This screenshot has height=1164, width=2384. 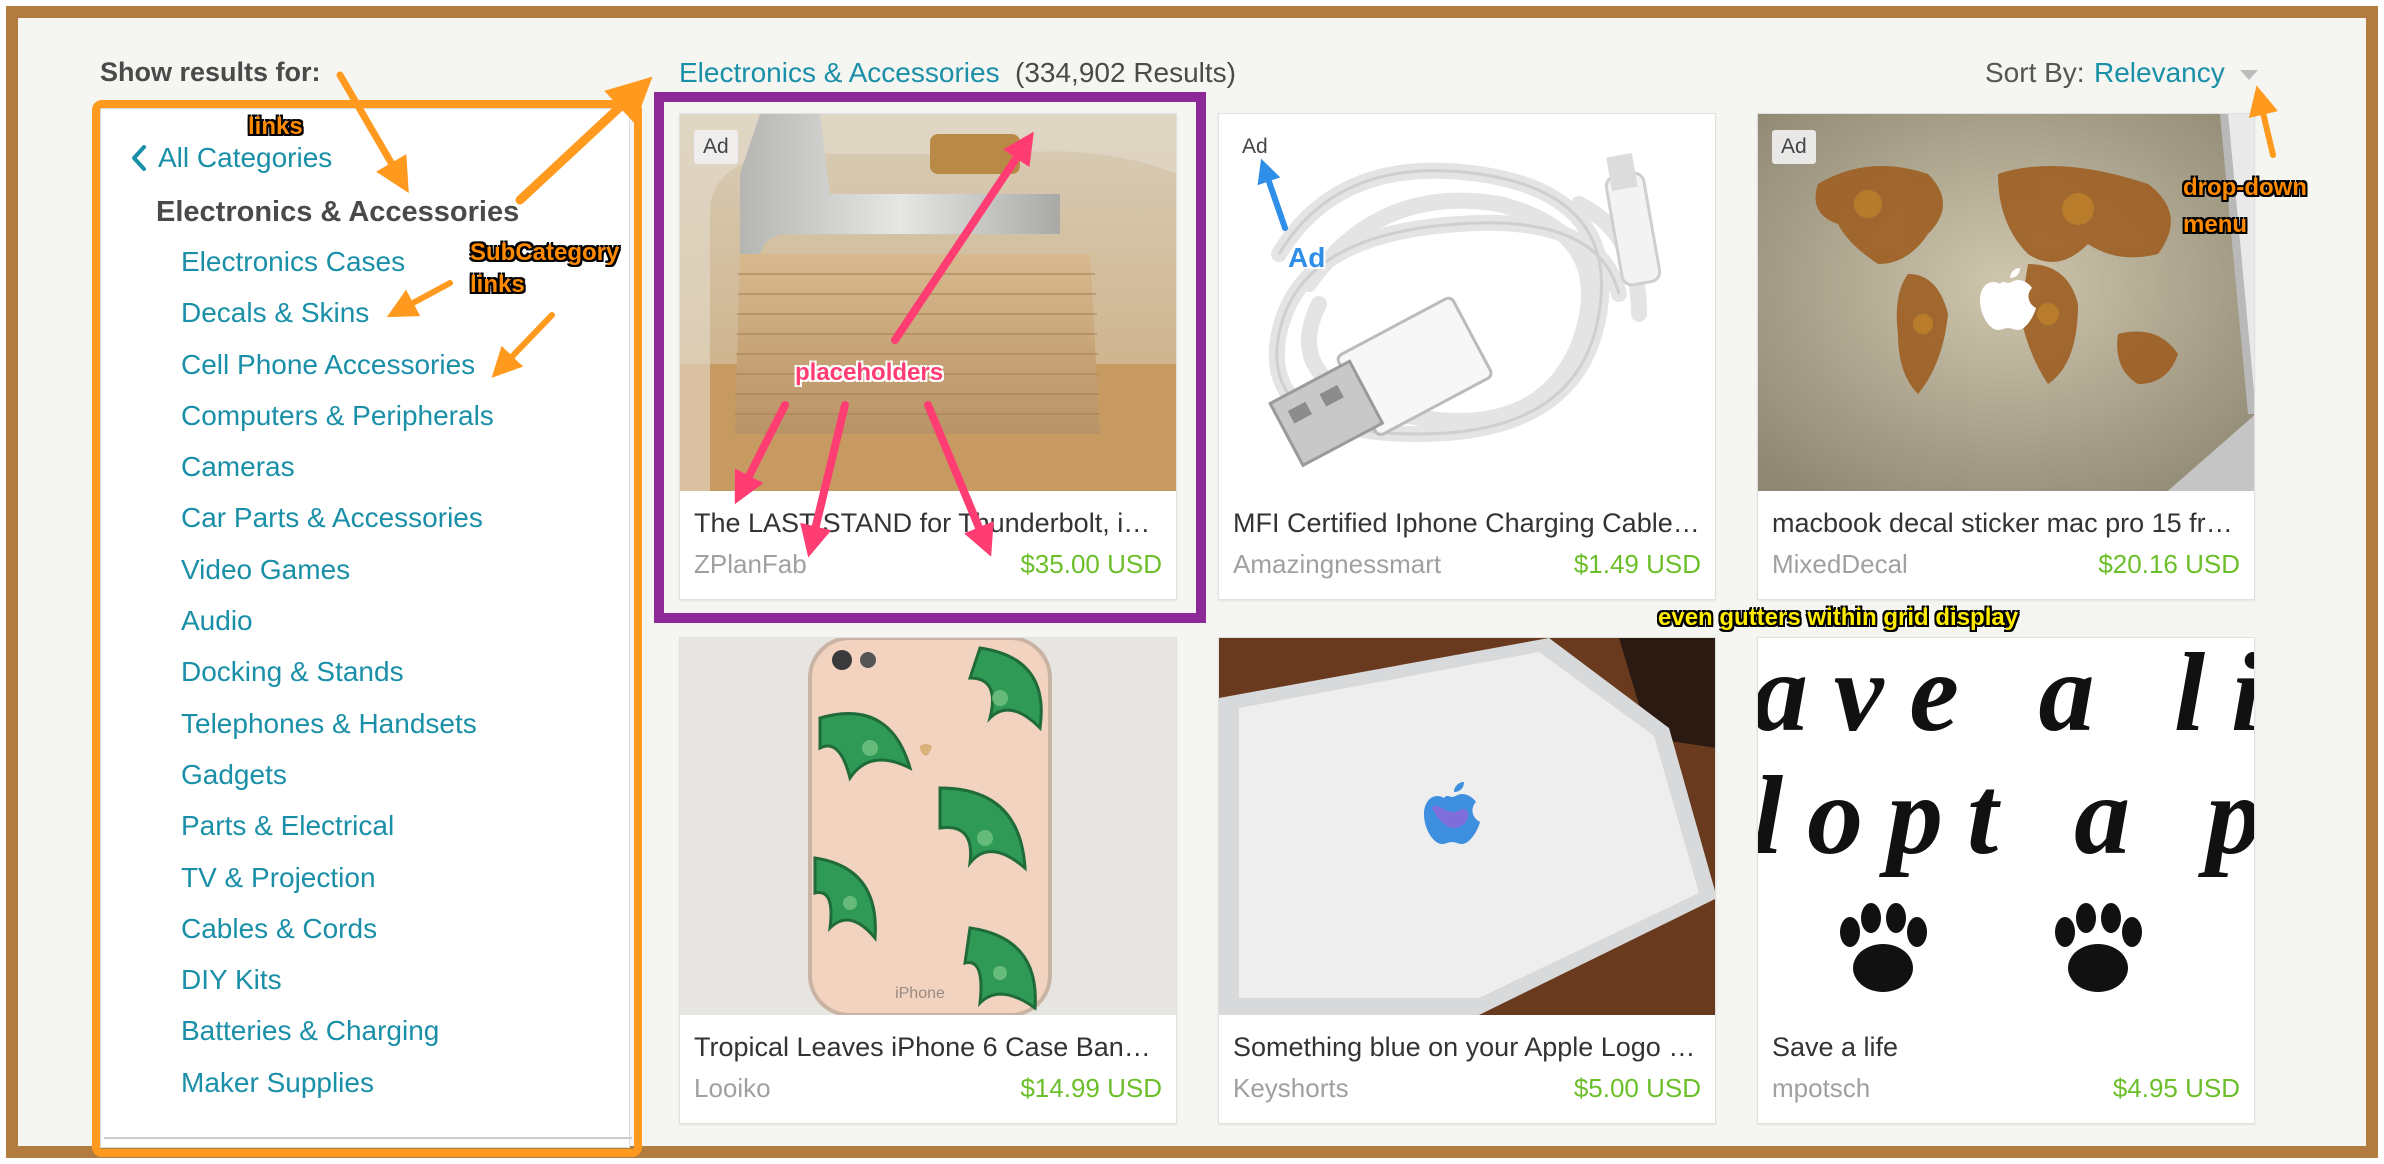 I want to click on dropdown-annotation-line-2: menu, so click(x=2215, y=224).